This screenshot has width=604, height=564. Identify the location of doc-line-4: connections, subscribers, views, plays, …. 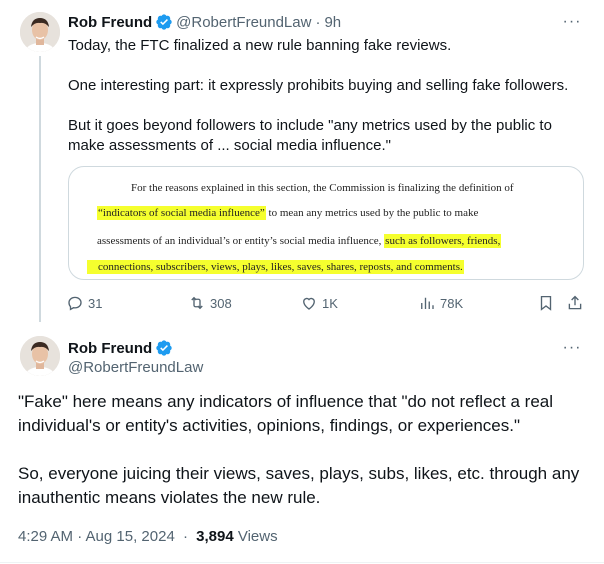
(275, 267).